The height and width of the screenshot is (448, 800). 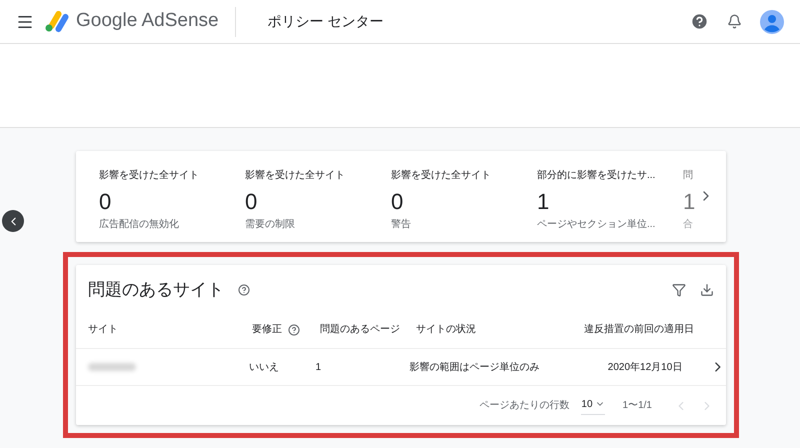 I want to click on avatar-icon, so click(x=772, y=22).